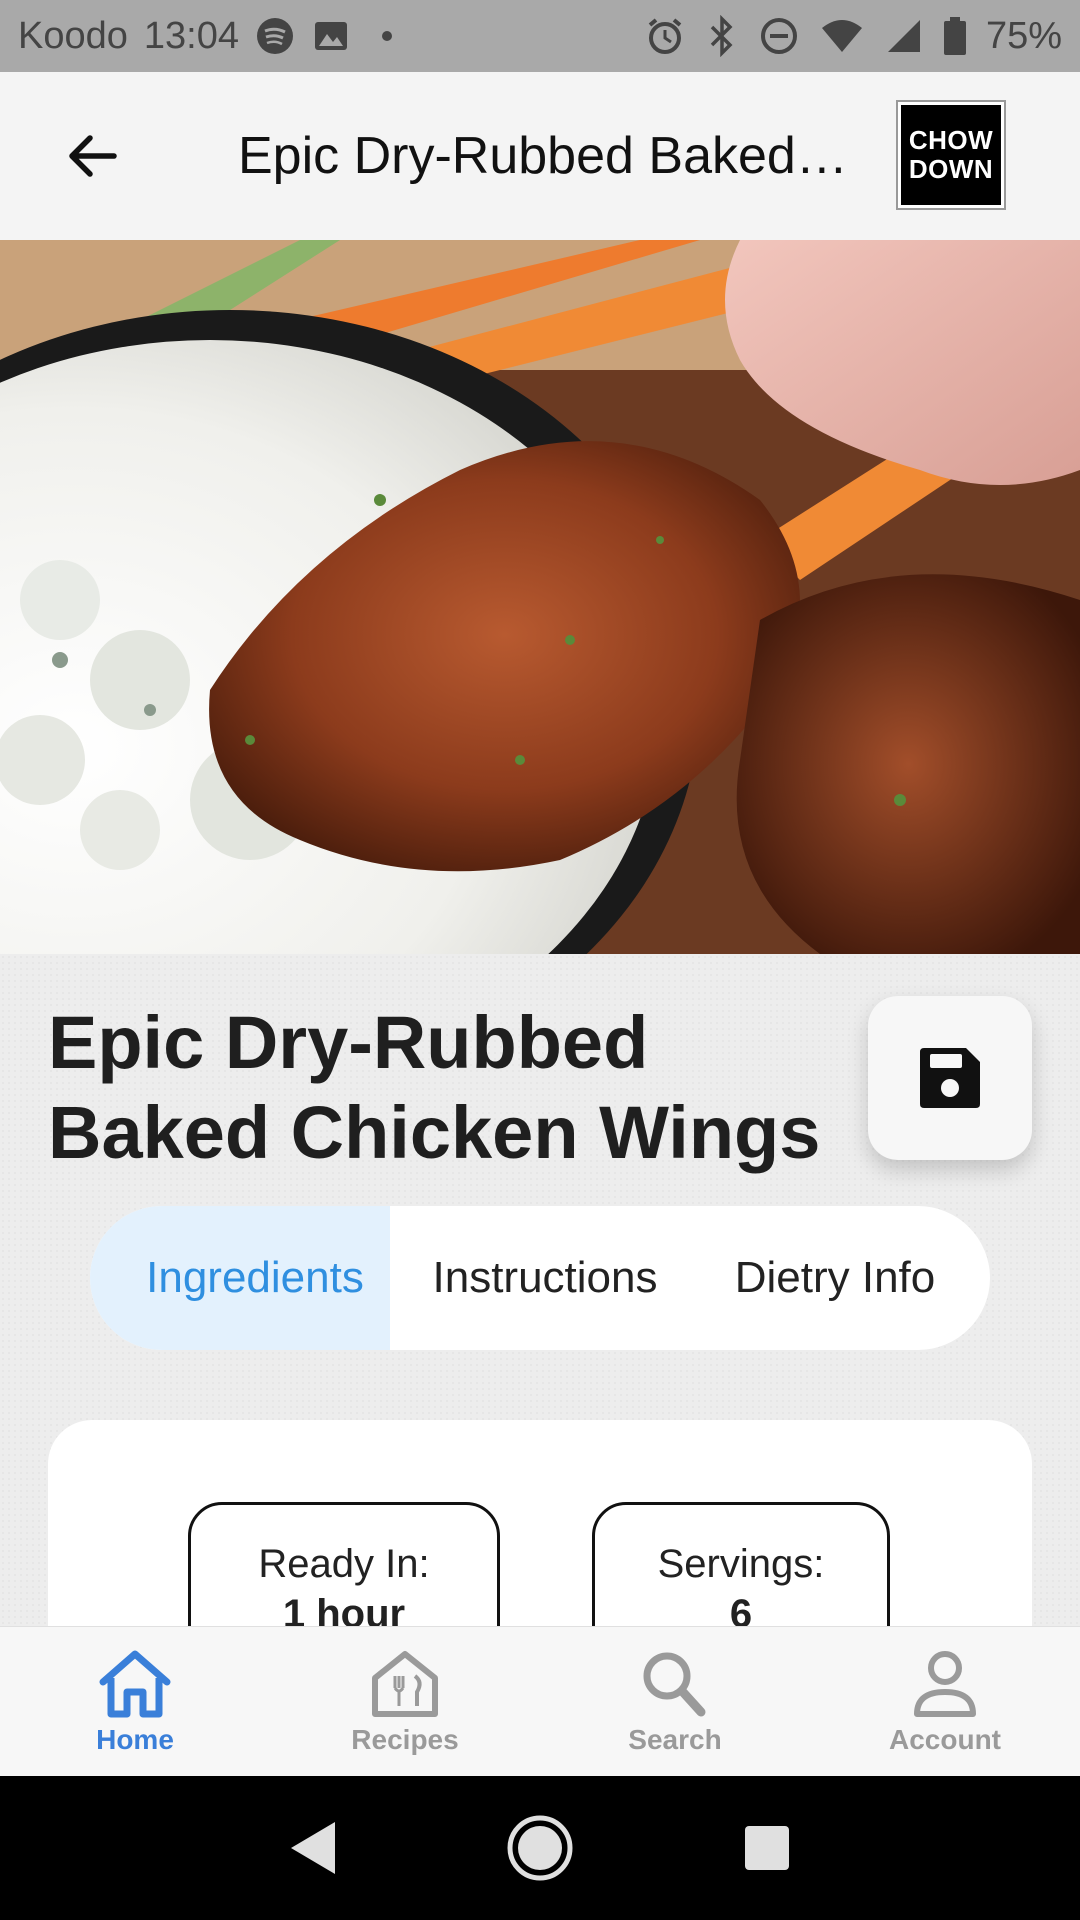 The height and width of the screenshot is (1920, 1080). I want to click on nav-recipes-label: Recipes, so click(405, 1739).